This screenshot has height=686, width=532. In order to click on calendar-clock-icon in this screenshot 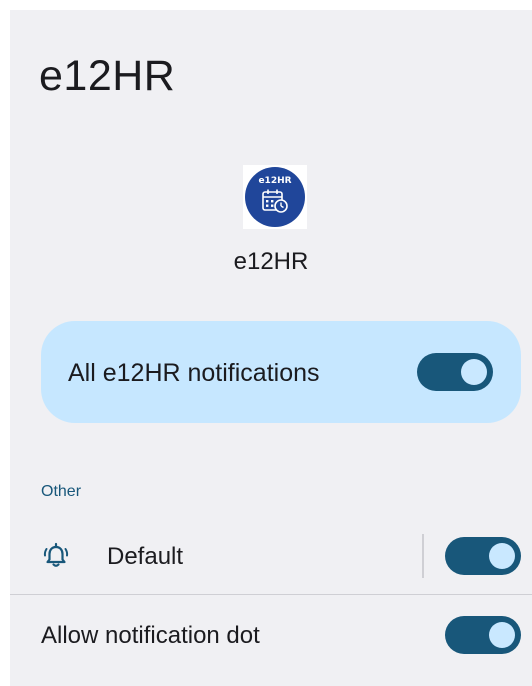, I will do `click(275, 201)`.